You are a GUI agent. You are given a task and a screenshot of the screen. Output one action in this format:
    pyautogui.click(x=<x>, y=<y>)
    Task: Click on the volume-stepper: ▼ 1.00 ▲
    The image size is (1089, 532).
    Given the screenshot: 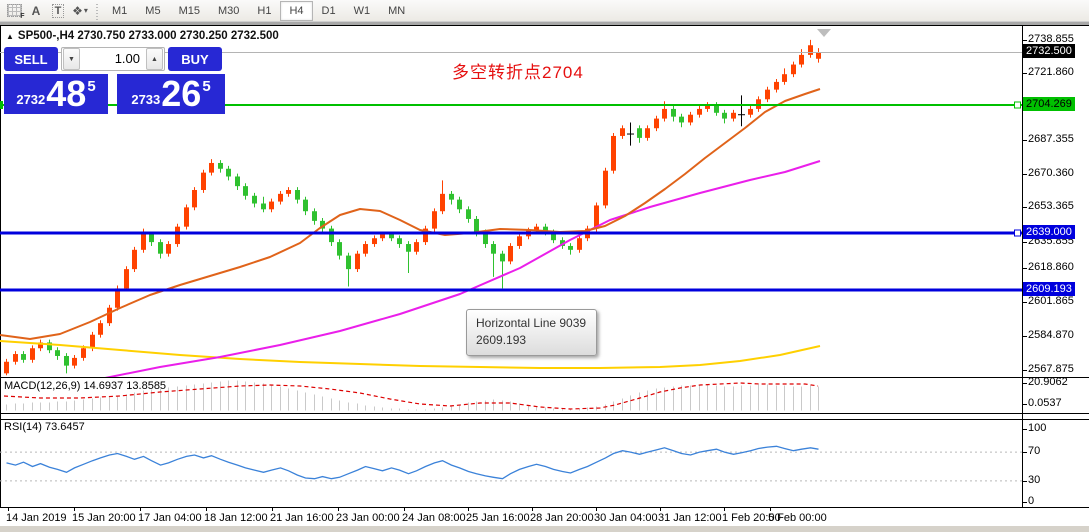 What is the action you would take?
    pyautogui.click(x=113, y=59)
    